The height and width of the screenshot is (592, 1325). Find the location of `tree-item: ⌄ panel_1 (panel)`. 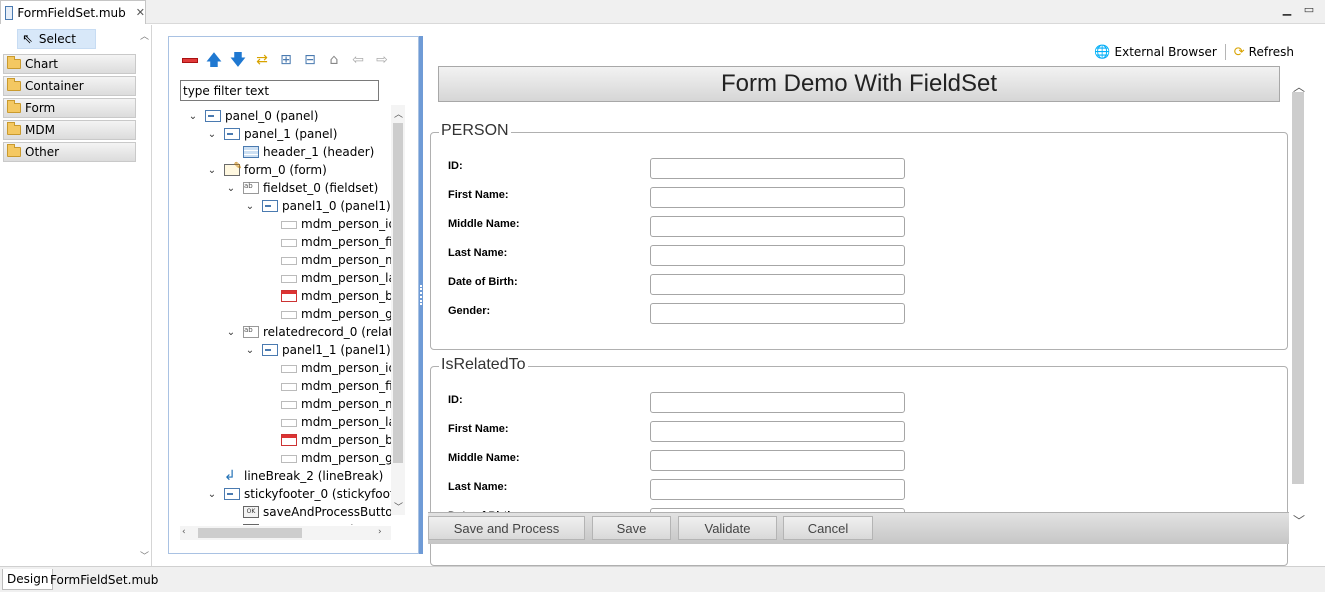

tree-item: ⌄ panel_1 (panel) is located at coordinates (272, 134).